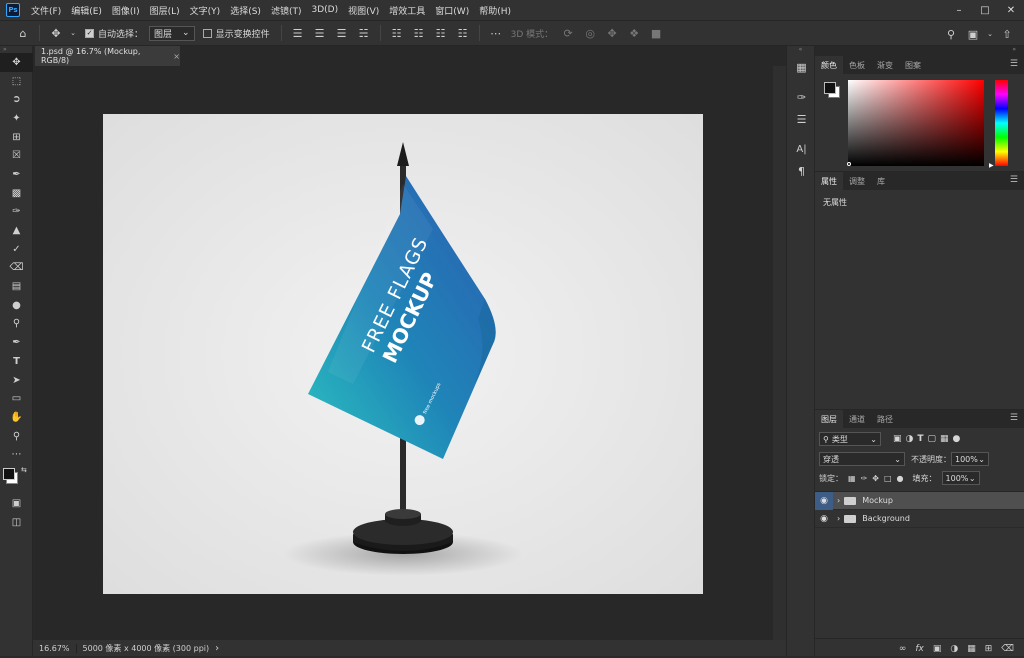 The width and height of the screenshot is (1024, 658). What do you see at coordinates (903, 649) in the screenshot?
I see `link-layers-icon: ∞` at bounding box center [903, 649].